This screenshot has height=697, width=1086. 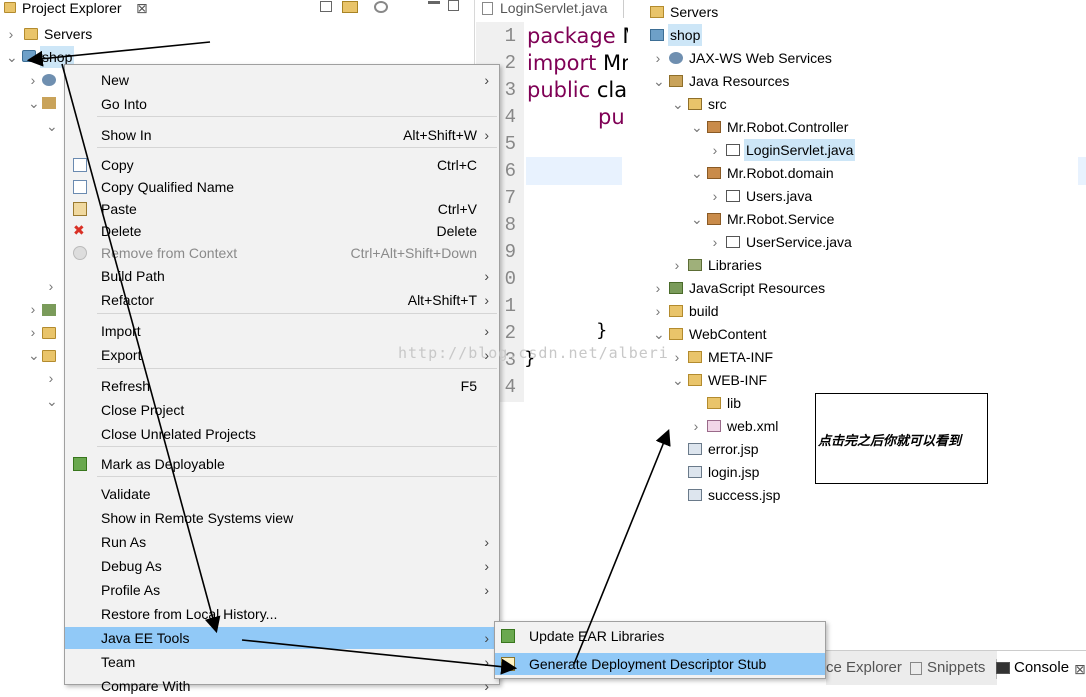 I want to click on tree-row-javascript-resources: › JavaScript Resources, so click(x=853, y=288).